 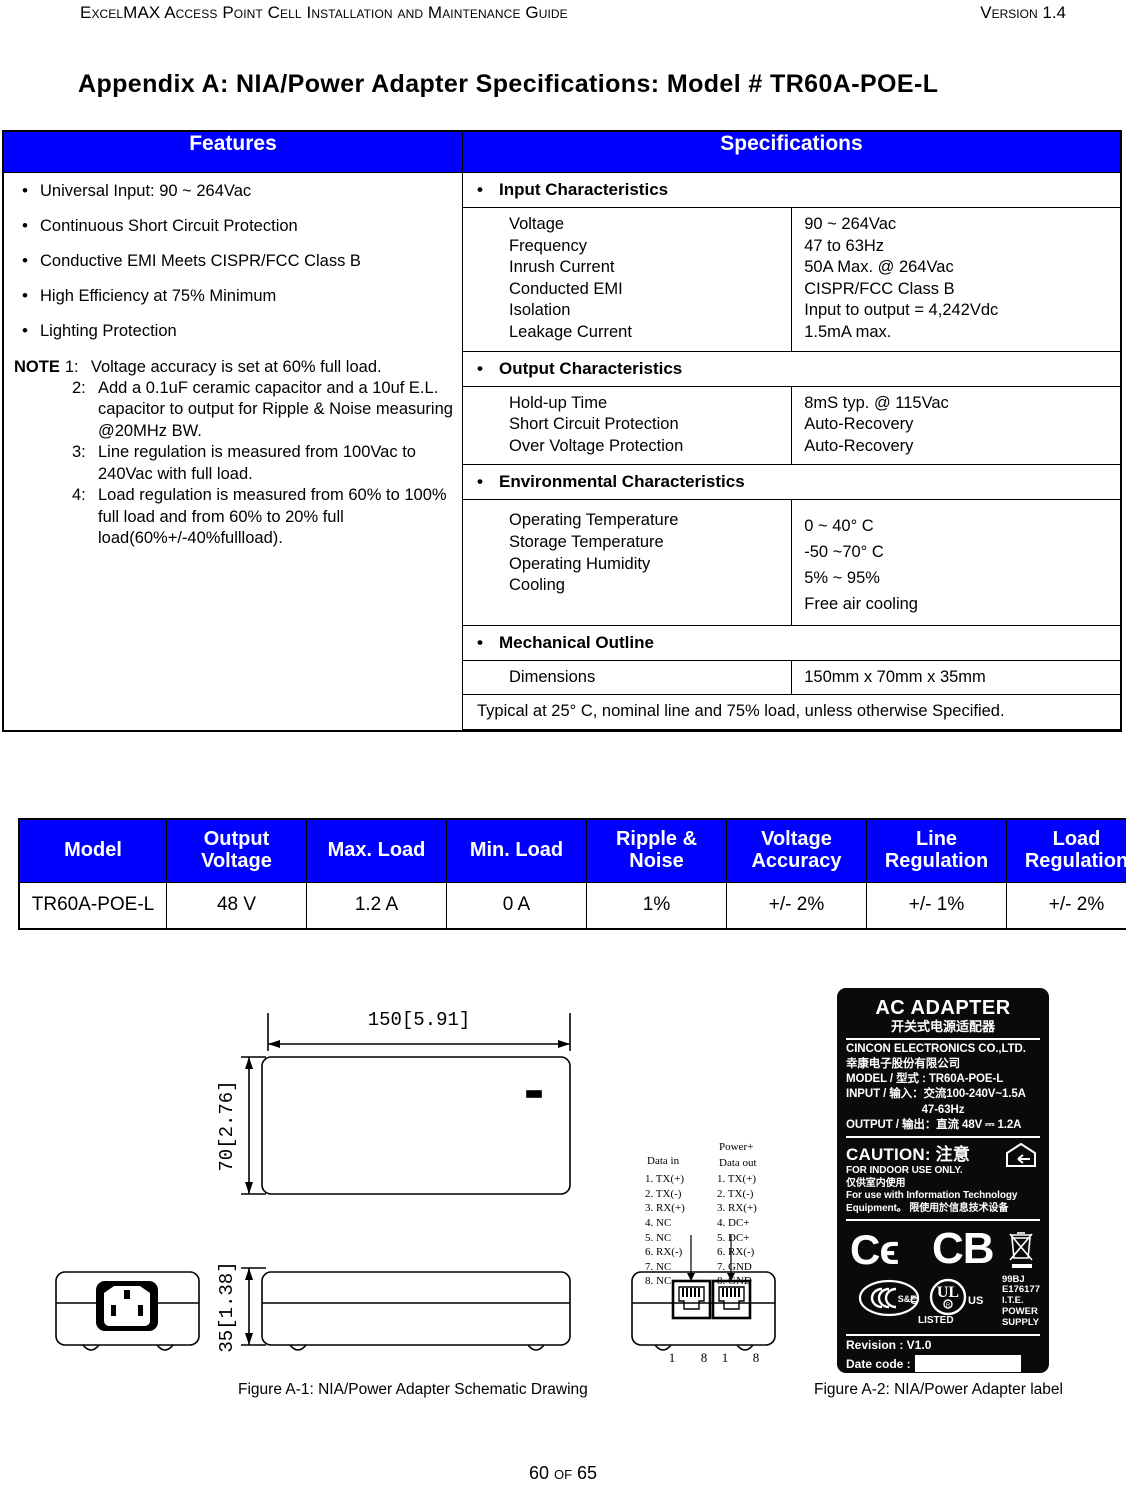 I want to click on dim-width-text: 150[5.91], so click(x=419, y=1020).